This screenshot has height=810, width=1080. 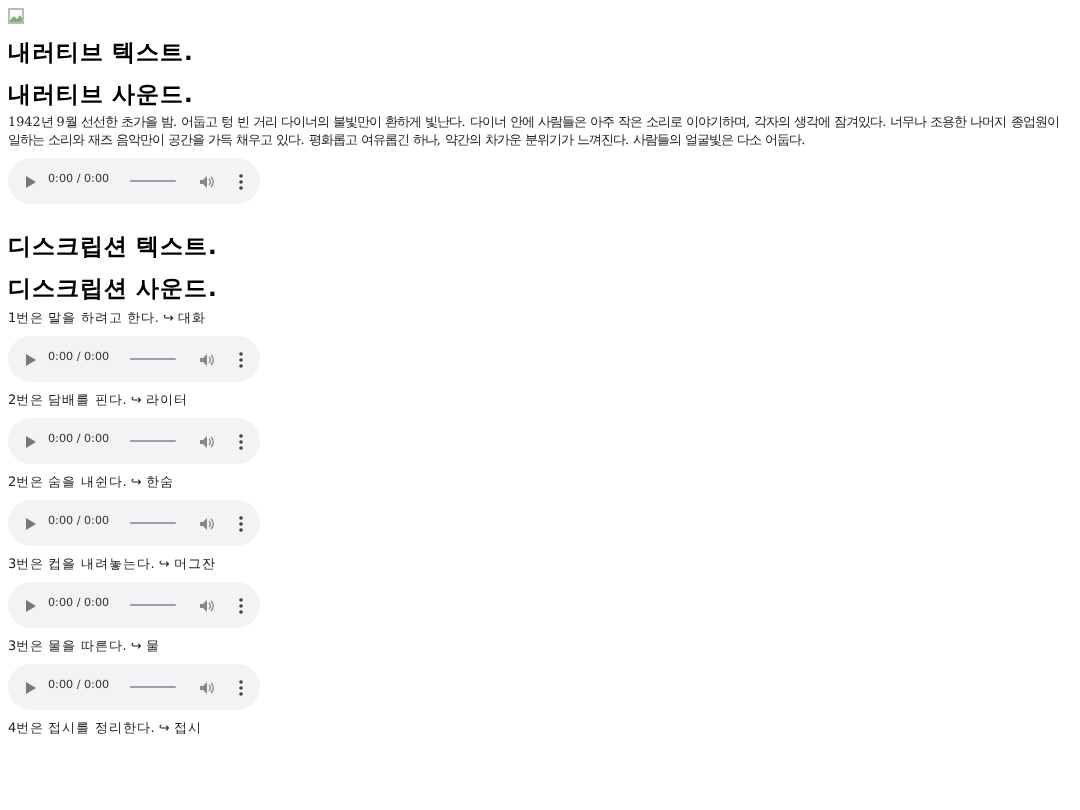 What do you see at coordinates (16, 16) in the screenshot?
I see `broken-image-icon` at bounding box center [16, 16].